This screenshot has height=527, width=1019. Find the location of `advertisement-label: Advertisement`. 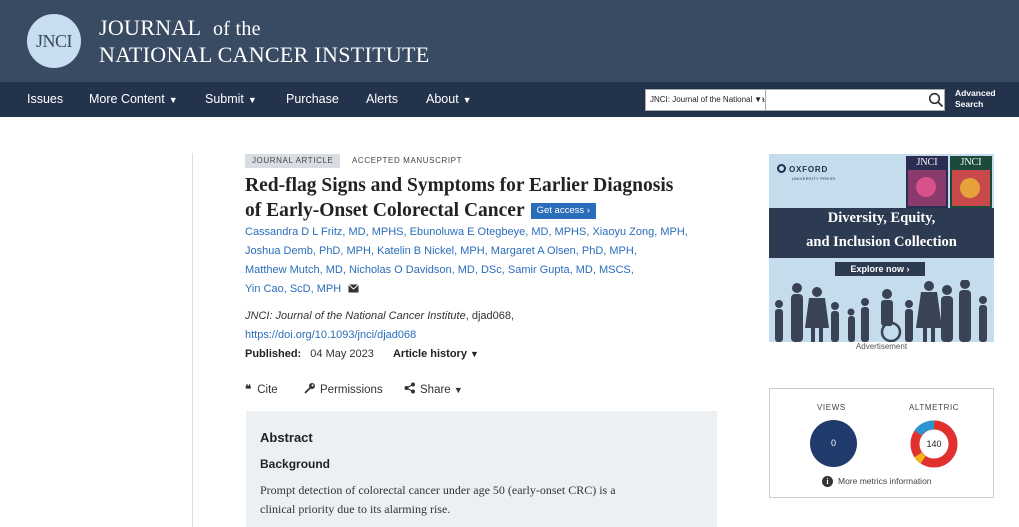

advertisement-label: Advertisement is located at coordinates (881, 346).